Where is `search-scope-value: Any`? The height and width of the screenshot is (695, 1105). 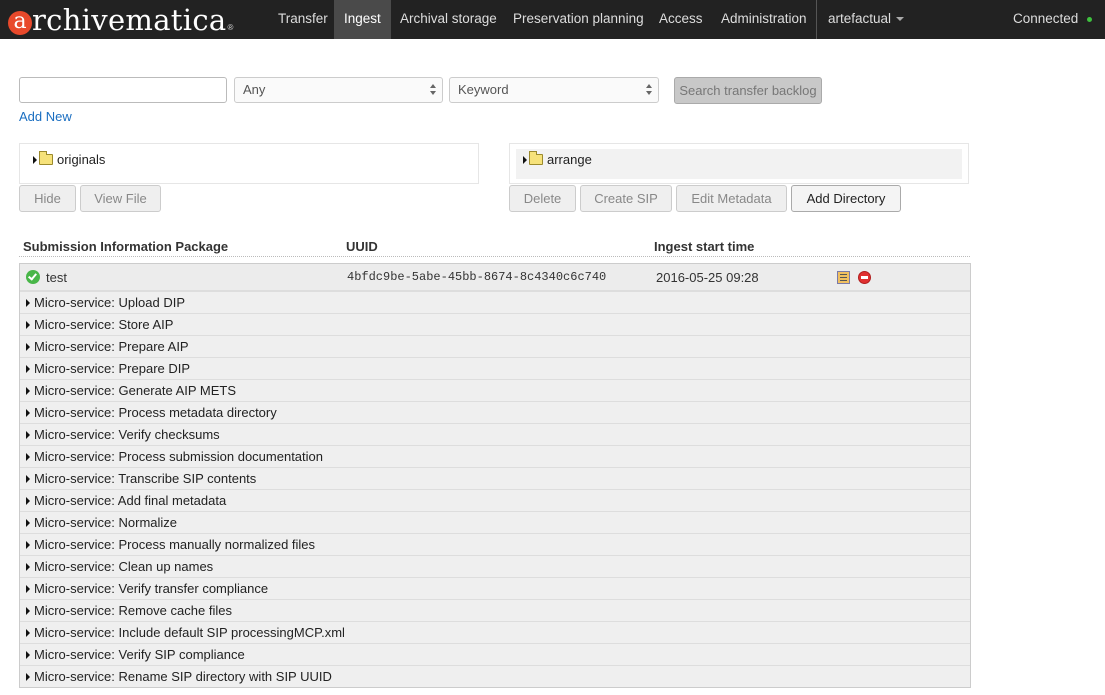
search-scope-value: Any is located at coordinates (254, 89).